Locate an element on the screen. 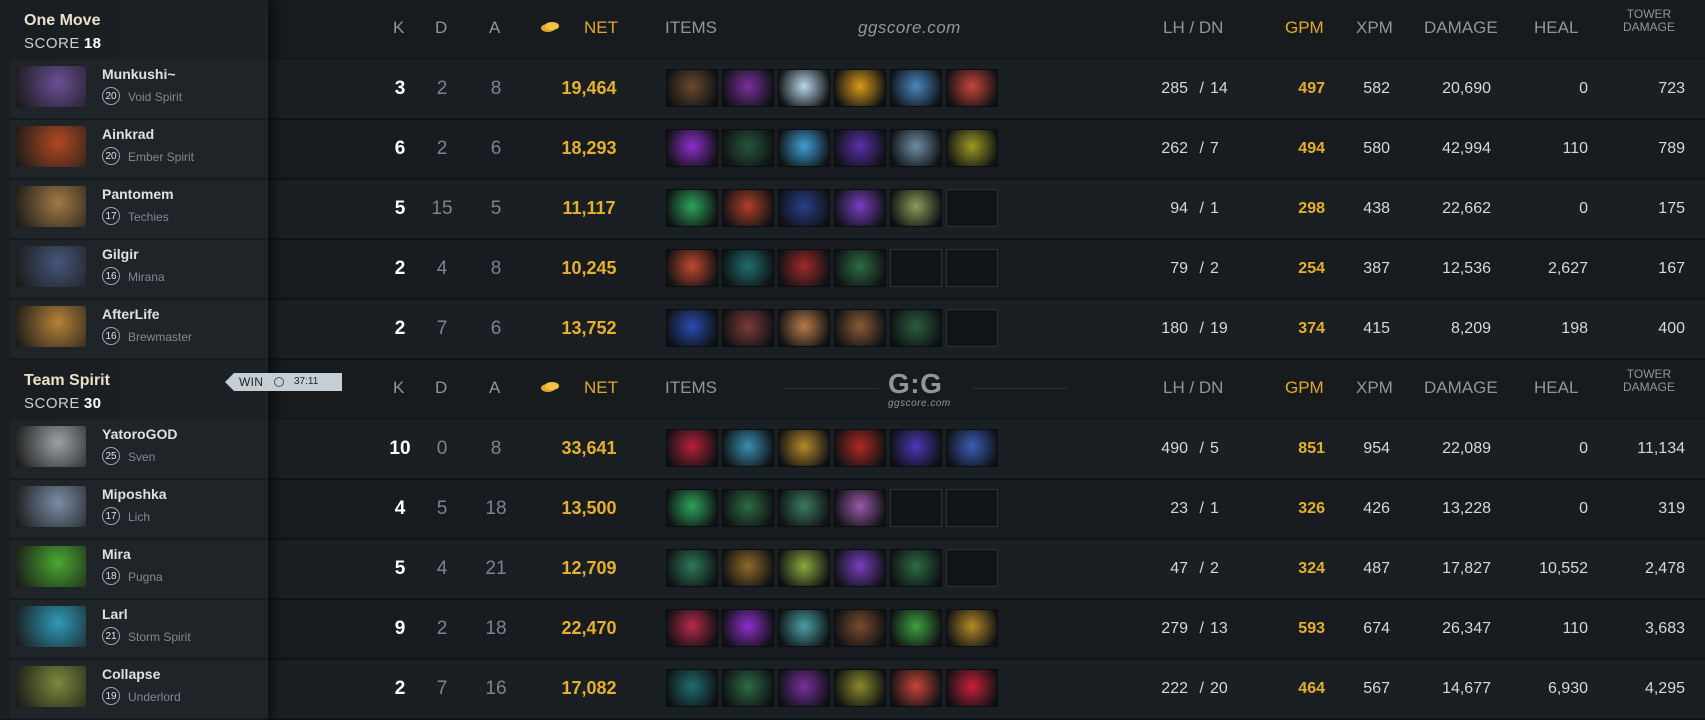 The width and height of the screenshot is (1705, 720). player-card: Gilgir 16 Mirana is located at coordinates (139, 270).